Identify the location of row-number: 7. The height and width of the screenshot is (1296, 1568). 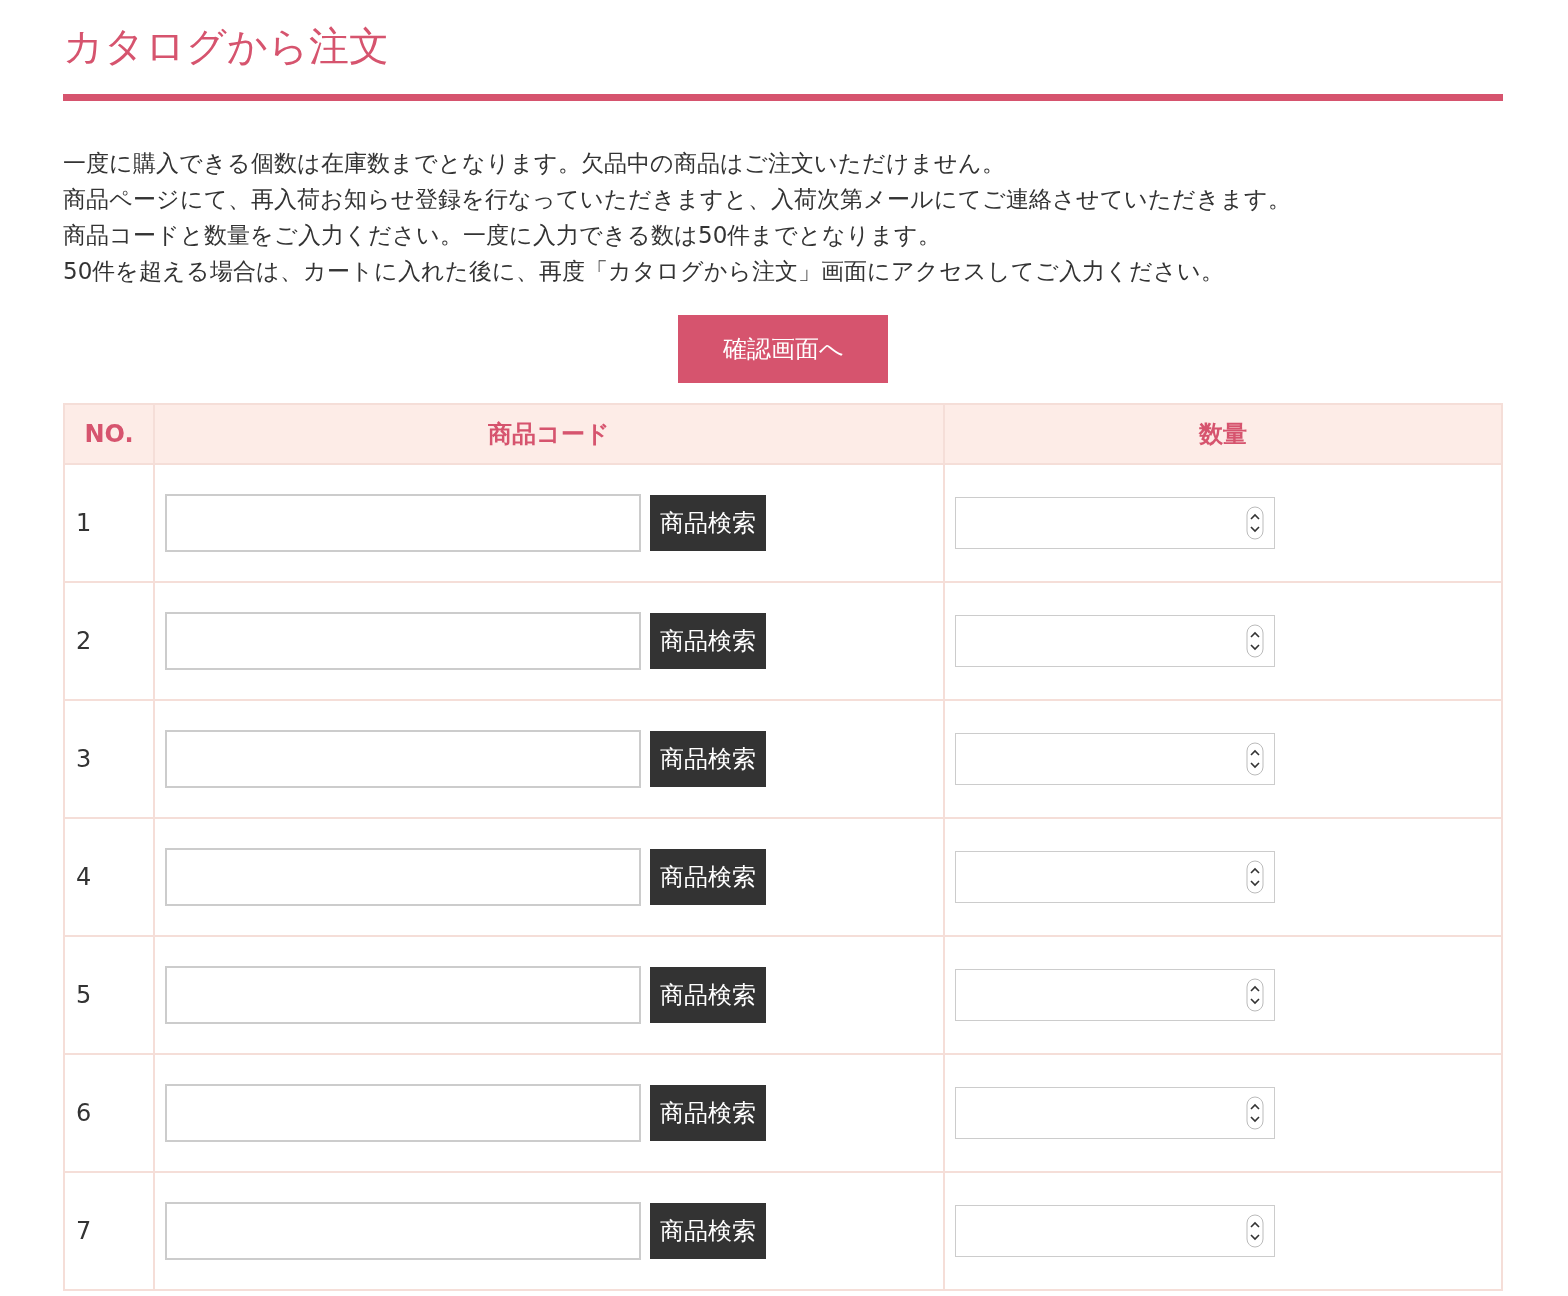
(84, 1231).